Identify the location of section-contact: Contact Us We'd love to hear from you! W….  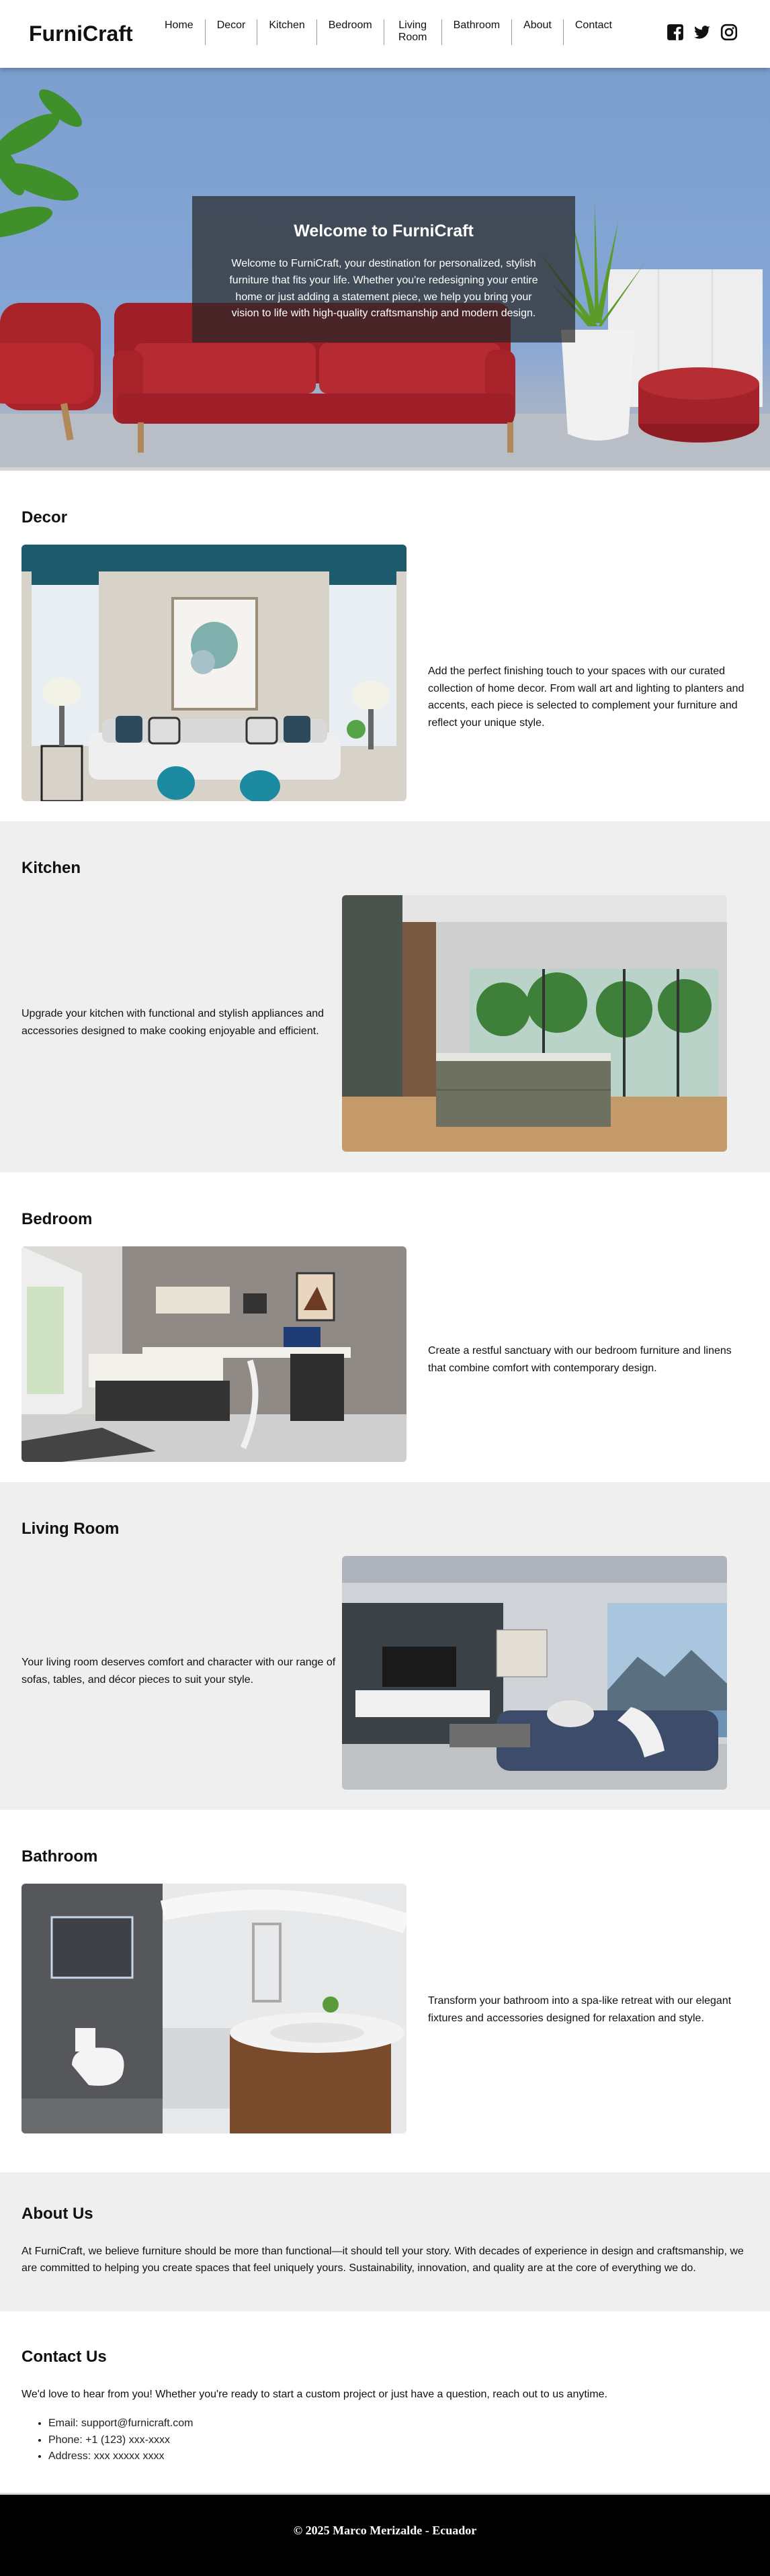
(385, 2402).